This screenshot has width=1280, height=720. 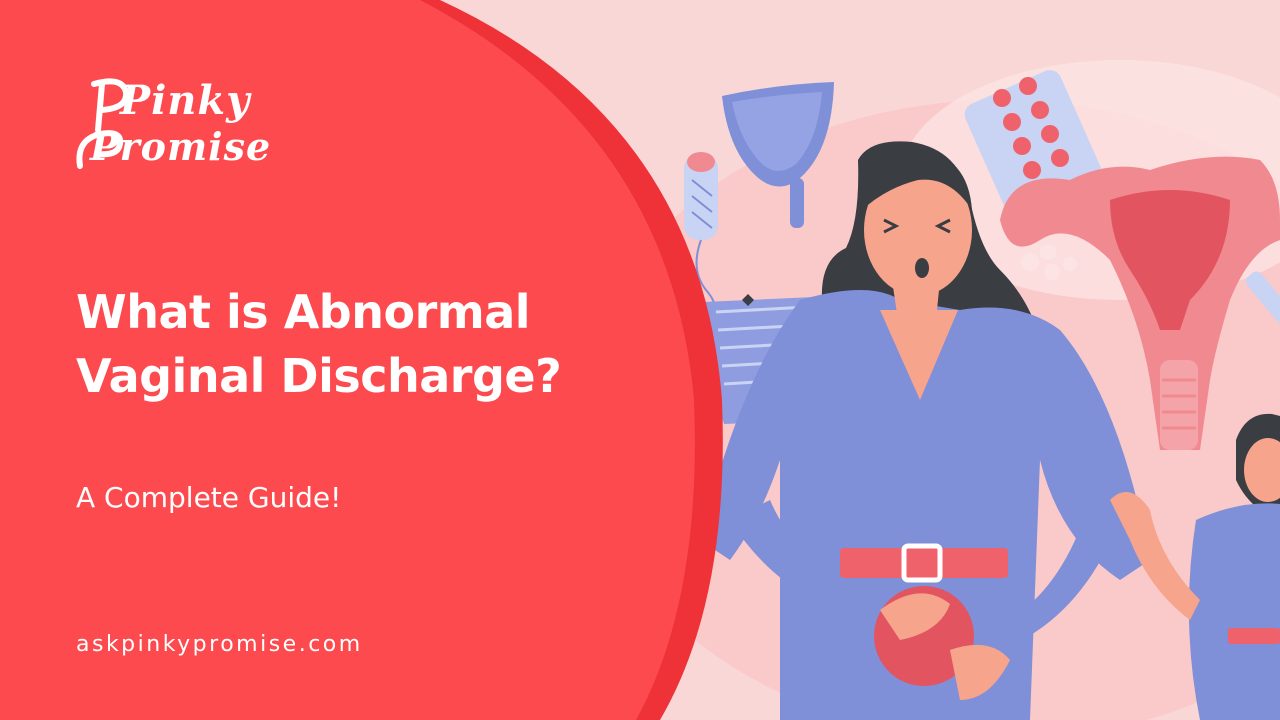 I want to click on logo-line1: Pinky, so click(x=185, y=100).